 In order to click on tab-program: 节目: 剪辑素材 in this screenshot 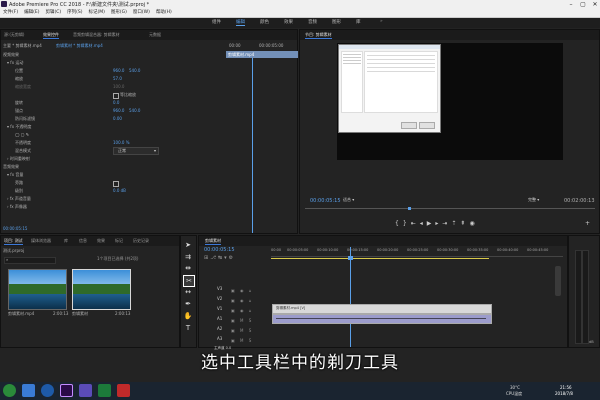, I will do `click(318, 35)`.